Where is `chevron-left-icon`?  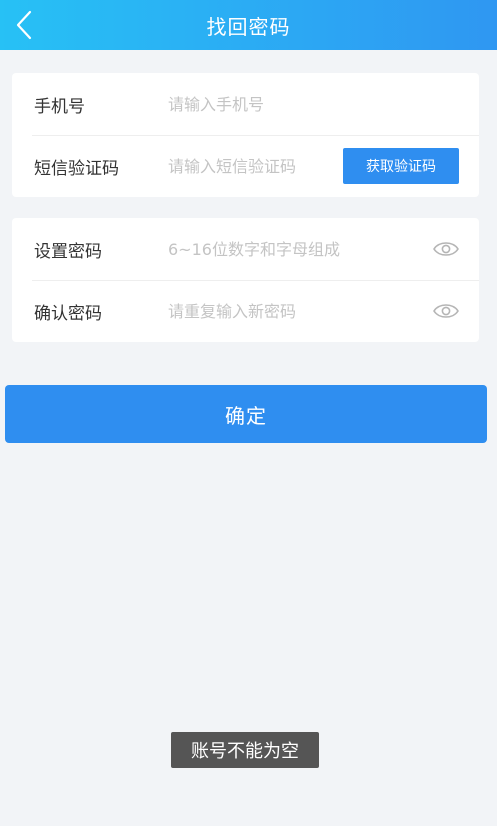
chevron-left-icon is located at coordinates (24, 25).